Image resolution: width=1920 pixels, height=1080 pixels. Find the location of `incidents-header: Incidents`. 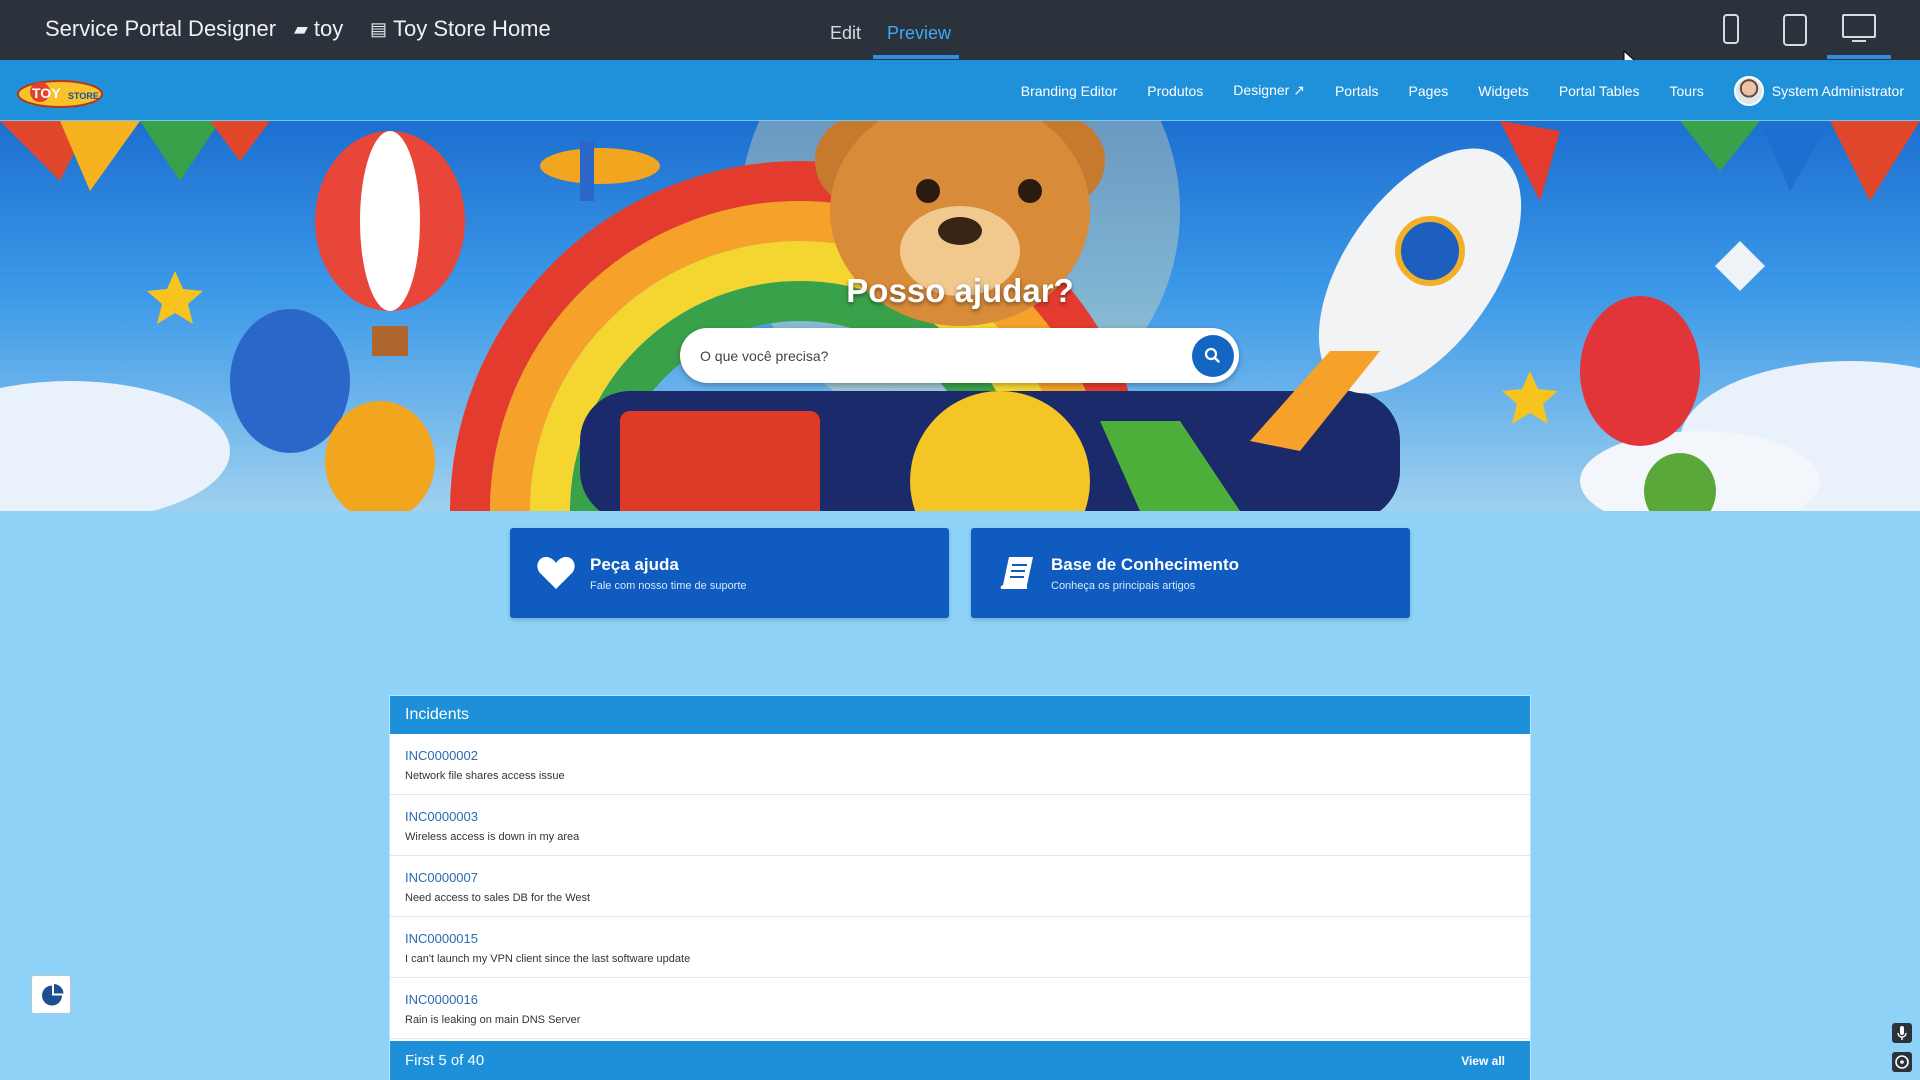

incidents-header: Incidents is located at coordinates (960, 715).